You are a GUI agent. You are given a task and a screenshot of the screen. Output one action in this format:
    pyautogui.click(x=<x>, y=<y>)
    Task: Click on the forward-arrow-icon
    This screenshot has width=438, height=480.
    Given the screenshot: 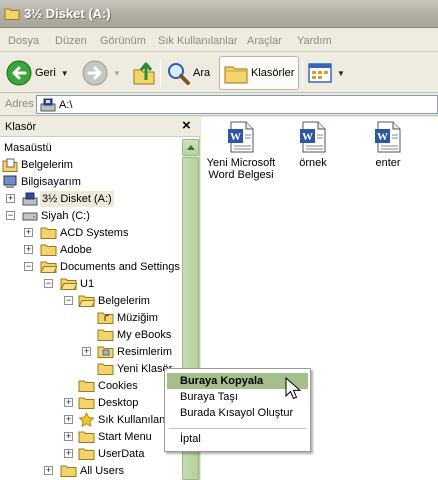 What is the action you would take?
    pyautogui.click(x=95, y=73)
    